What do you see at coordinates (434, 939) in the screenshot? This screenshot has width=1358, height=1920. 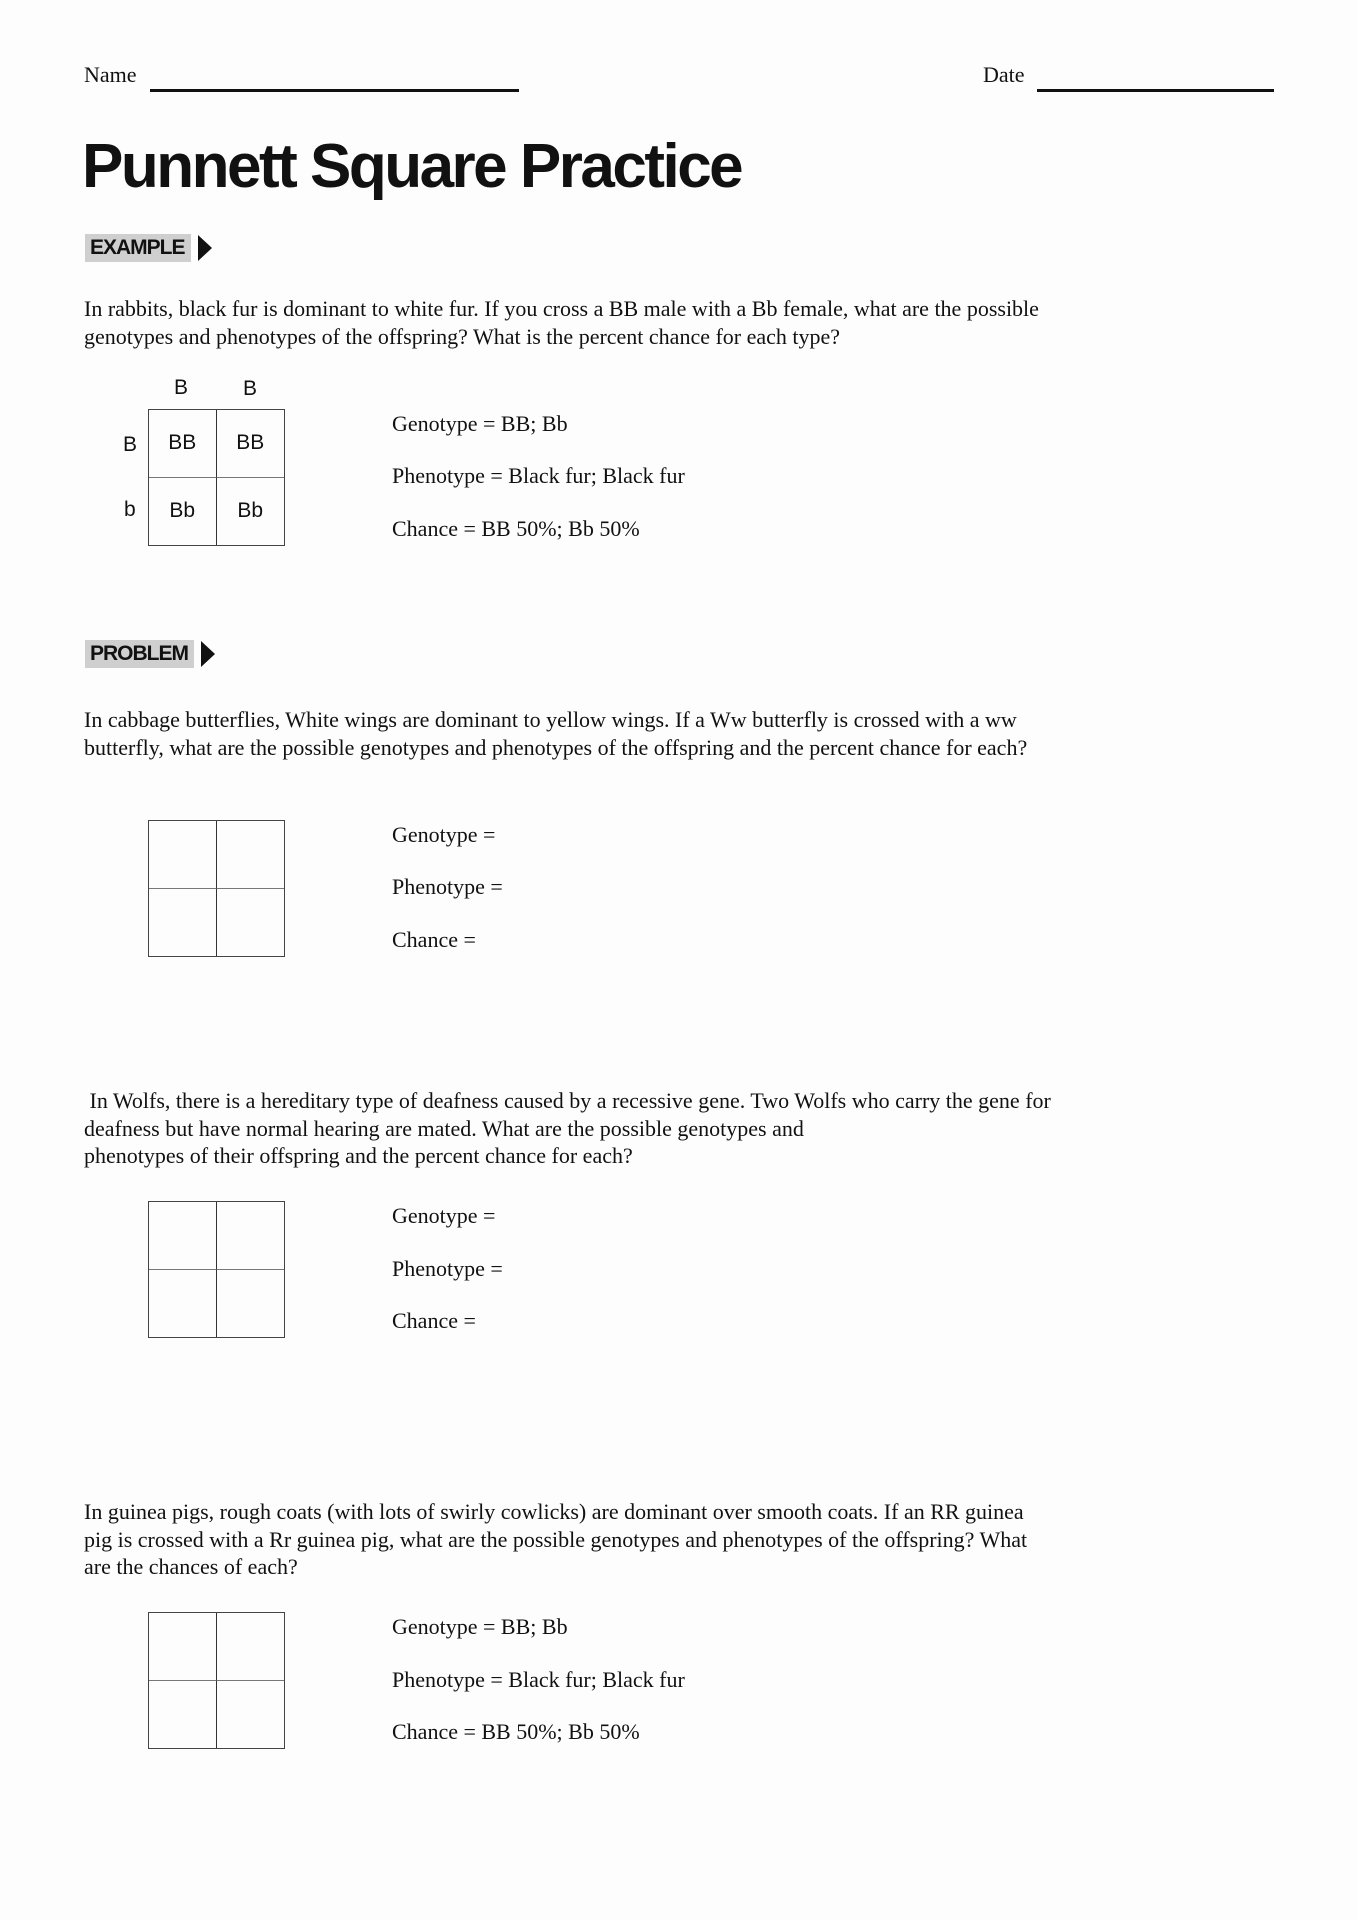 I see `problem-1-chance: Chance =` at bounding box center [434, 939].